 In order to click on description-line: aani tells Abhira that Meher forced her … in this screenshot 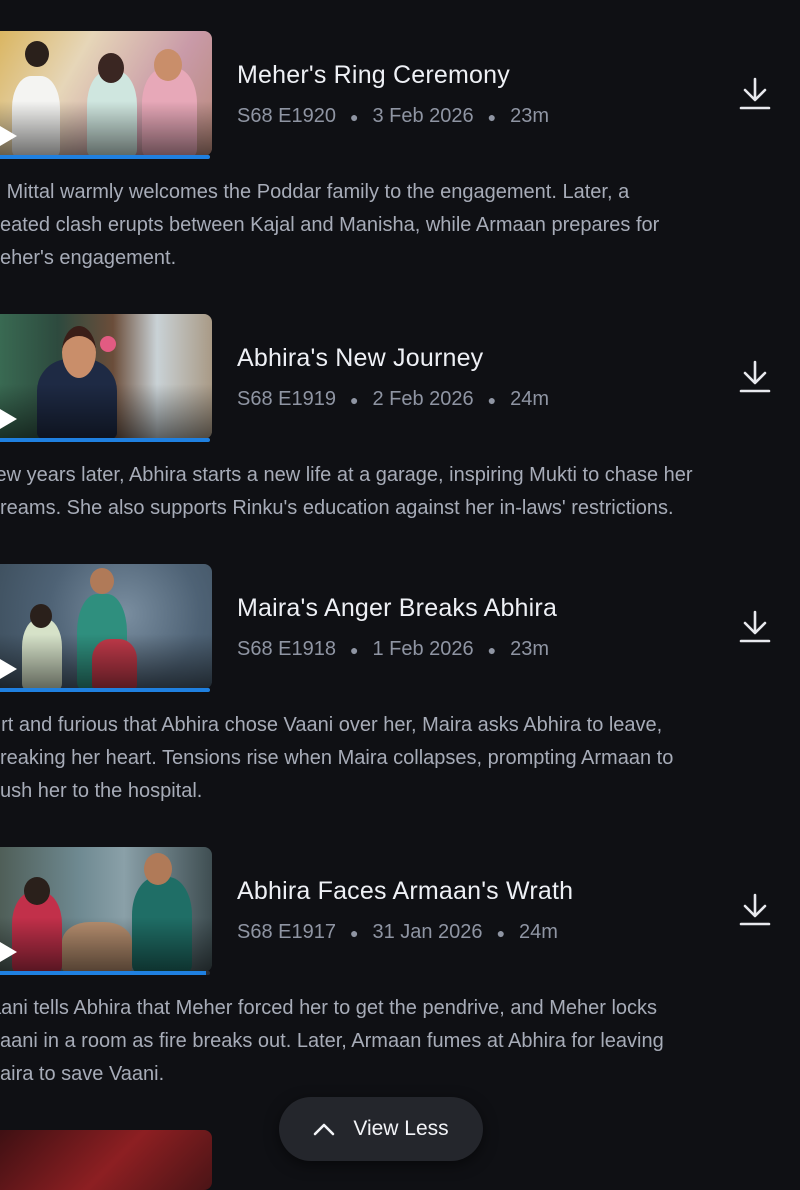, I will do `click(329, 1008)`.